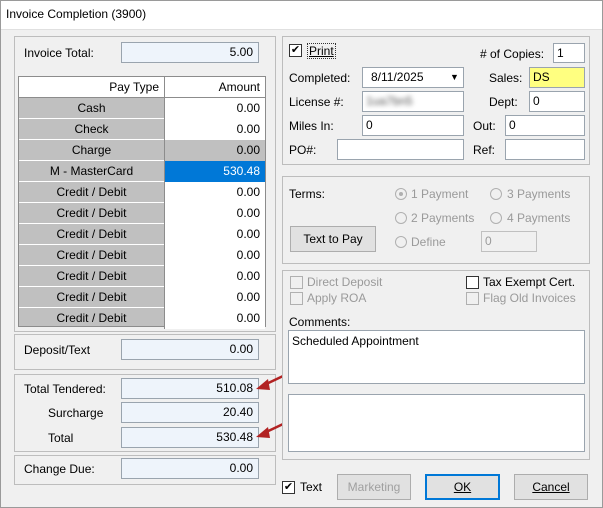 Image resolution: width=603 pixels, height=508 pixels. What do you see at coordinates (190, 468) in the screenshot?
I see `change-due-field: 0.00` at bounding box center [190, 468].